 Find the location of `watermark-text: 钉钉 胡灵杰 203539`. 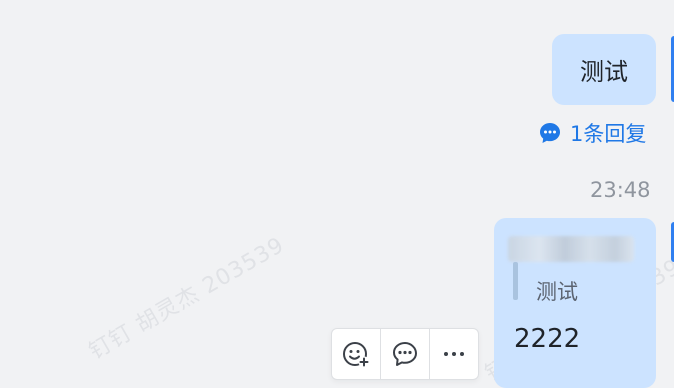

watermark-text: 钉钉 胡灵杰 203539 is located at coordinates (187, 298).